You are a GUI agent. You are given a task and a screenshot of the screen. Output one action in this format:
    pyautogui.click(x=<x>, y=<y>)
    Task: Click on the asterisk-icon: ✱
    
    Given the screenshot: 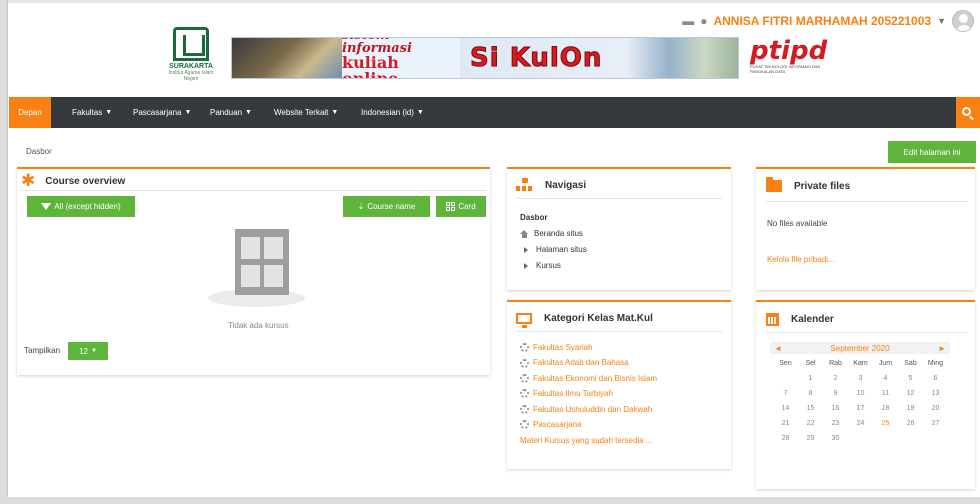 What is the action you would take?
    pyautogui.click(x=28, y=180)
    